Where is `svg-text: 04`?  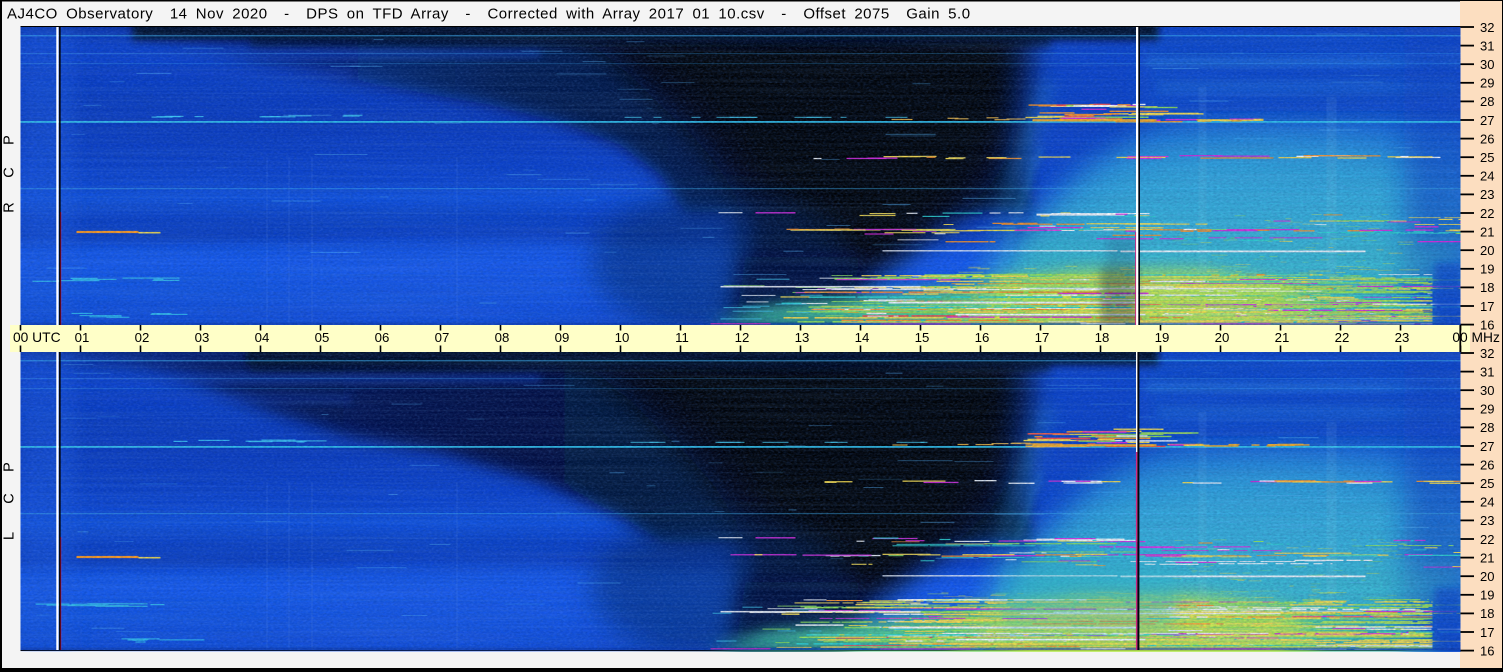
svg-text: 04 is located at coordinates (262, 337).